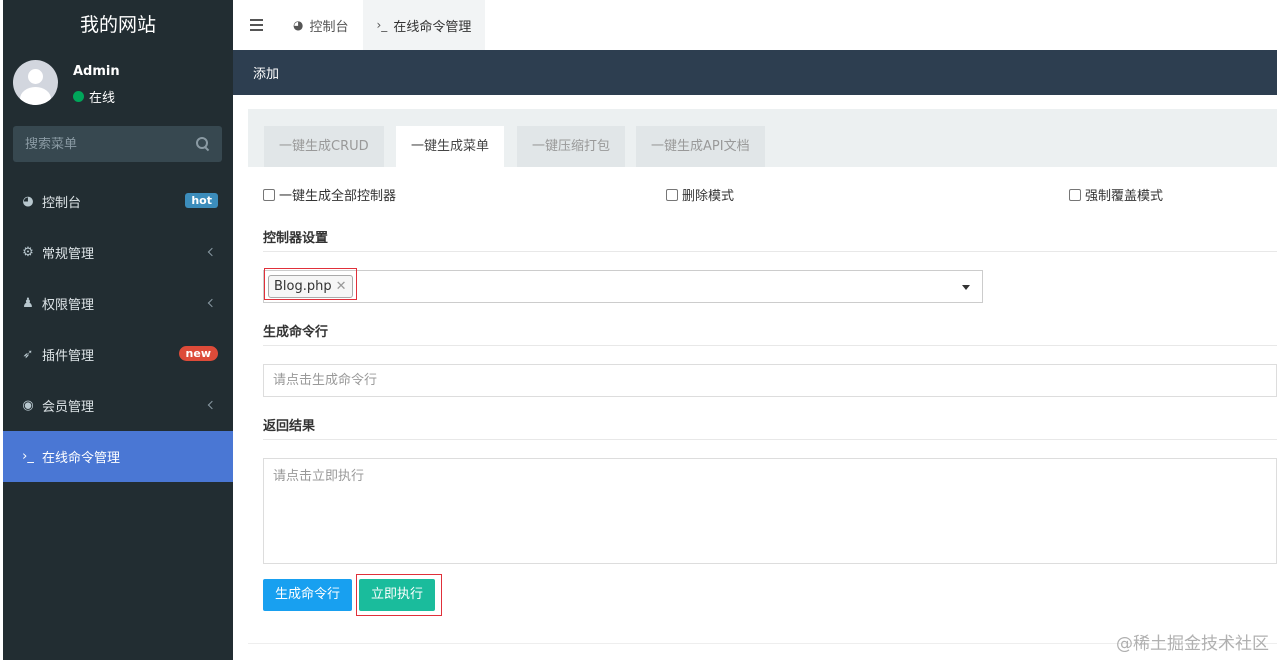  Describe the element at coordinates (68, 356) in the screenshot. I see `sidebar-item-label: 插件管理` at that location.